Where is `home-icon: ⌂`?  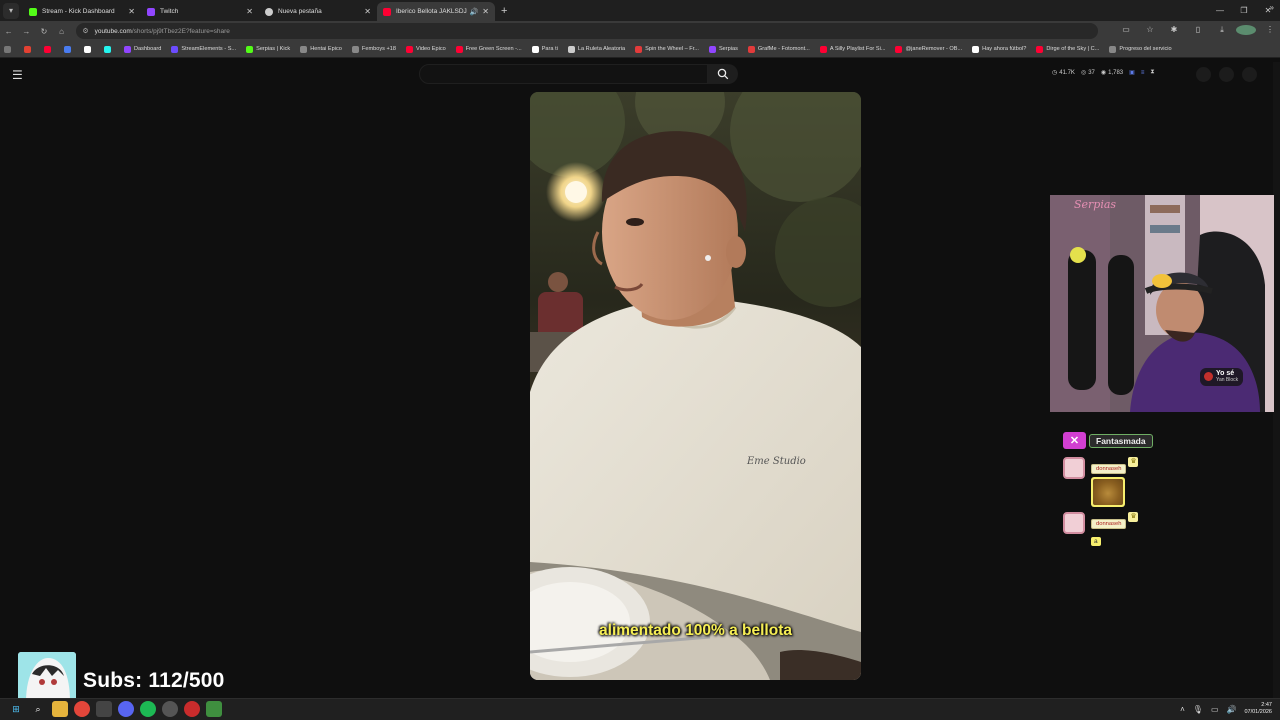
home-icon: ⌂ is located at coordinates (62, 31).